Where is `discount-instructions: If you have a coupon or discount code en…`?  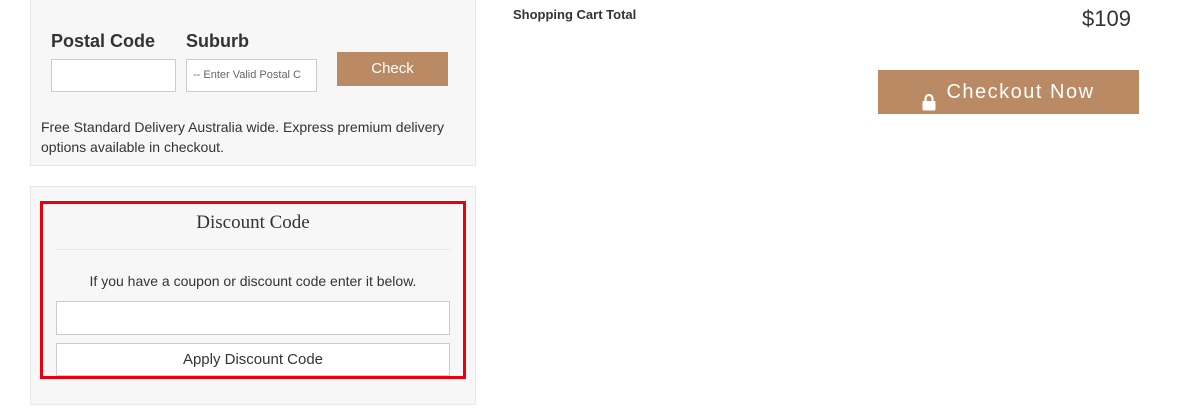 discount-instructions: If you have a coupon or discount code en… is located at coordinates (253, 281).